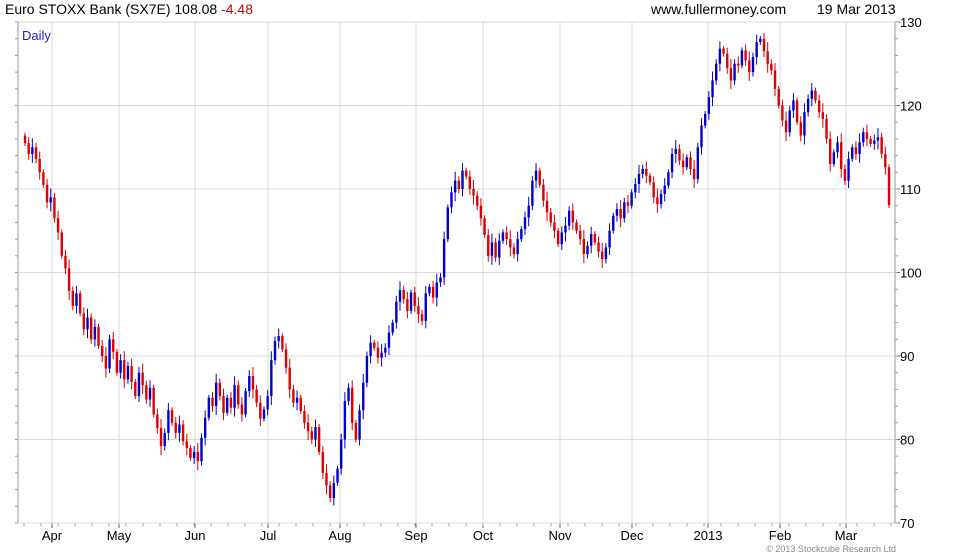 The image size is (980, 560). What do you see at coordinates (911, 273) in the screenshot?
I see `y-tick-label: 100` at bounding box center [911, 273].